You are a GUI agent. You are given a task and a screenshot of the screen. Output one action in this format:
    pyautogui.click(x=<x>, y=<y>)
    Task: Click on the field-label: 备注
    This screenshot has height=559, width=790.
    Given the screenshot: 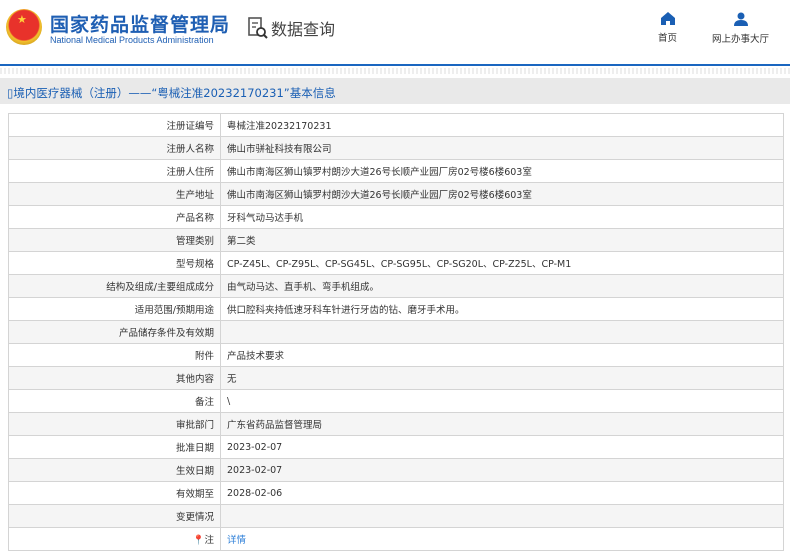 What is the action you would take?
    pyautogui.click(x=114, y=401)
    